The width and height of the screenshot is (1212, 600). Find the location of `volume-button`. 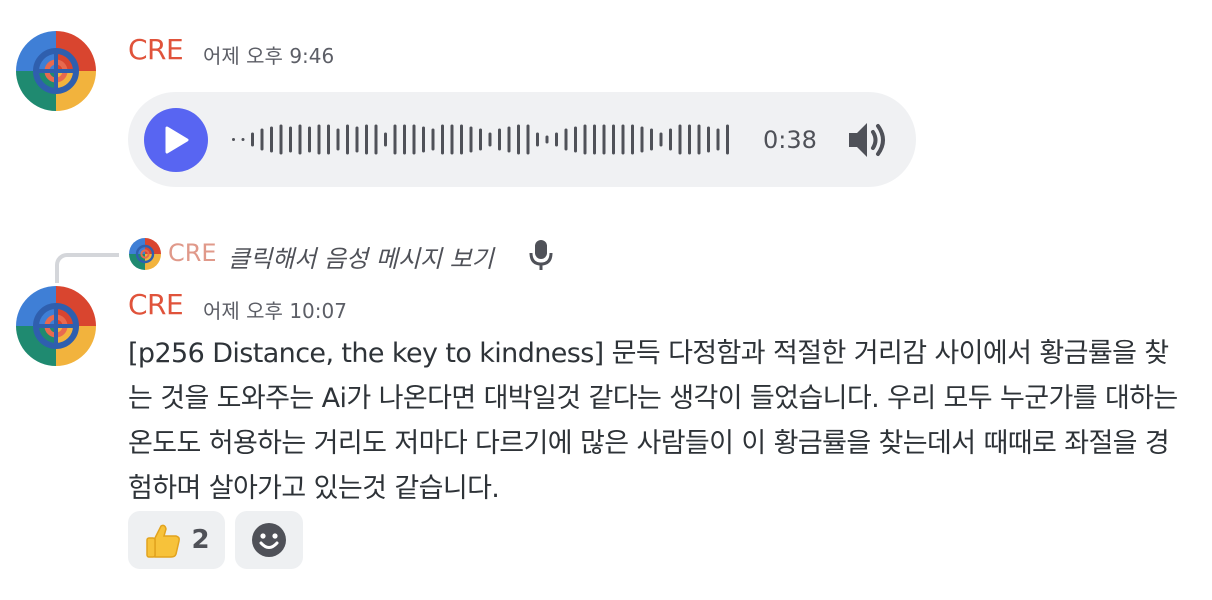

volume-button is located at coordinates (869, 140).